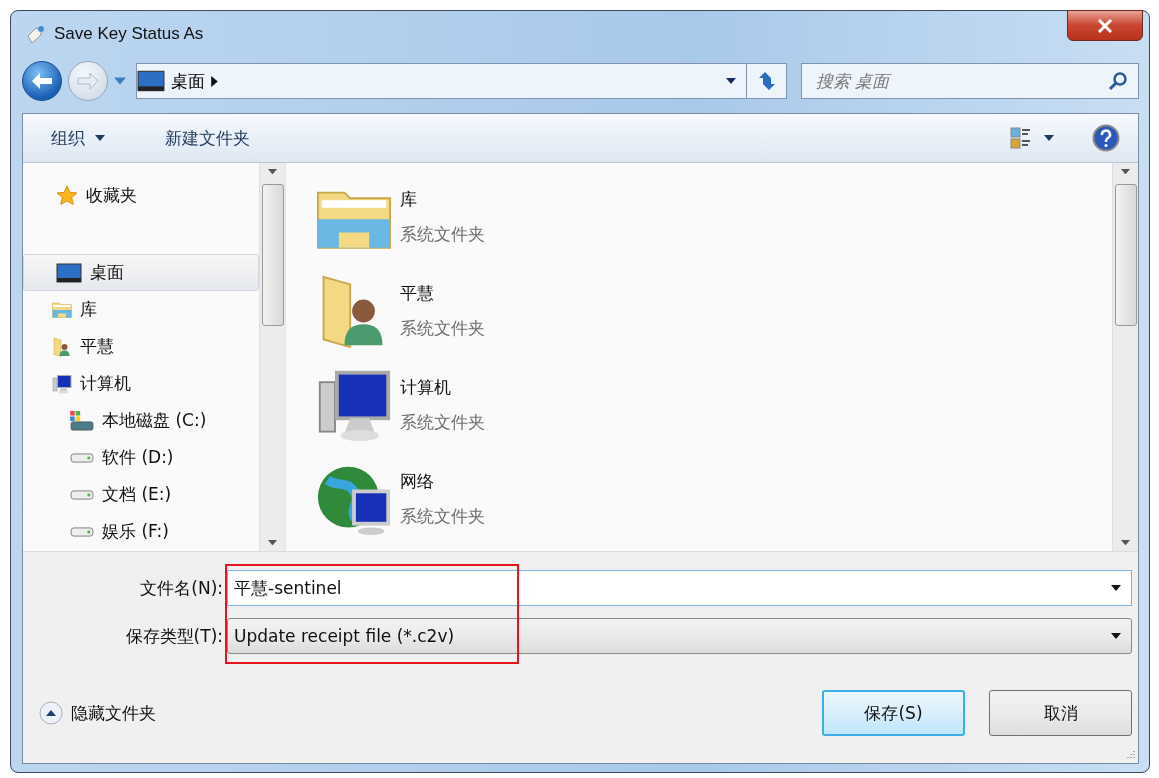 This screenshot has height=778, width=1159. I want to click on file-name: 网络, so click(417, 481).